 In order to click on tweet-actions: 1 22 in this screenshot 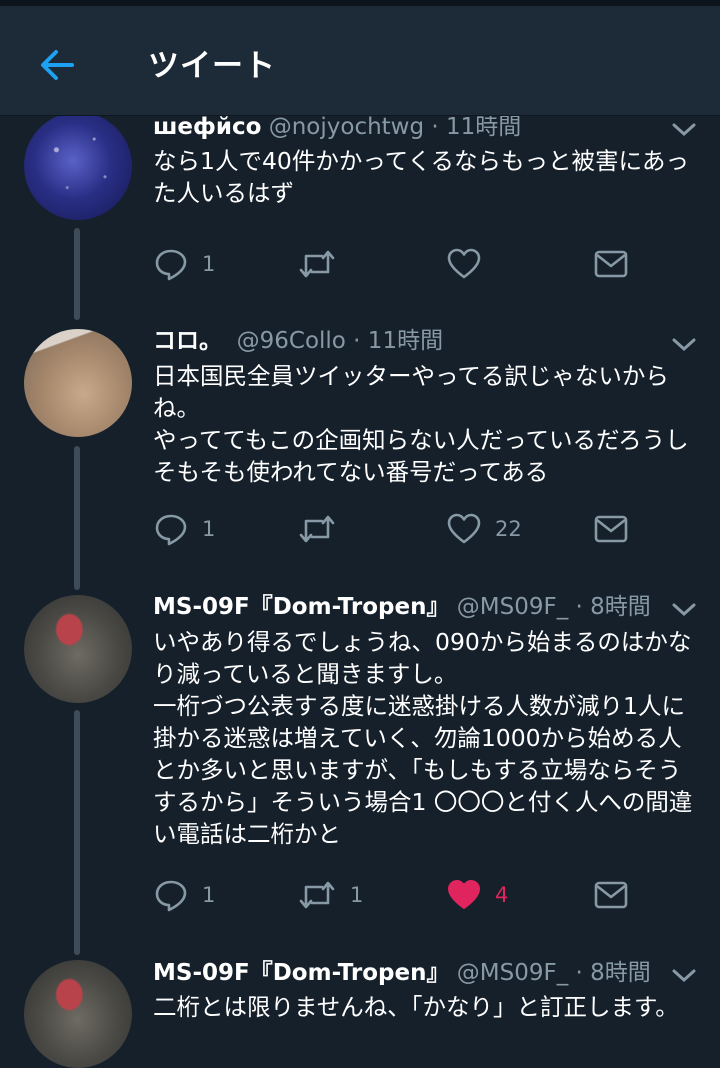, I will do `click(360, 529)`.